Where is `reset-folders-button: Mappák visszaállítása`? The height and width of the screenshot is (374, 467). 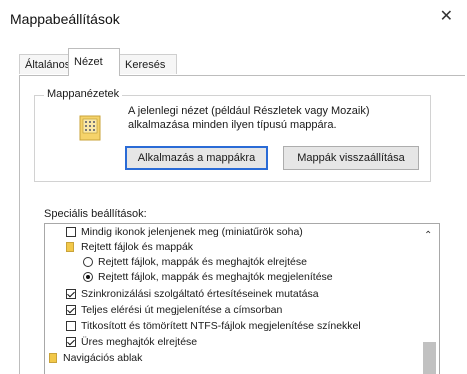 reset-folders-button: Mappák visszaállítása is located at coordinates (351, 158).